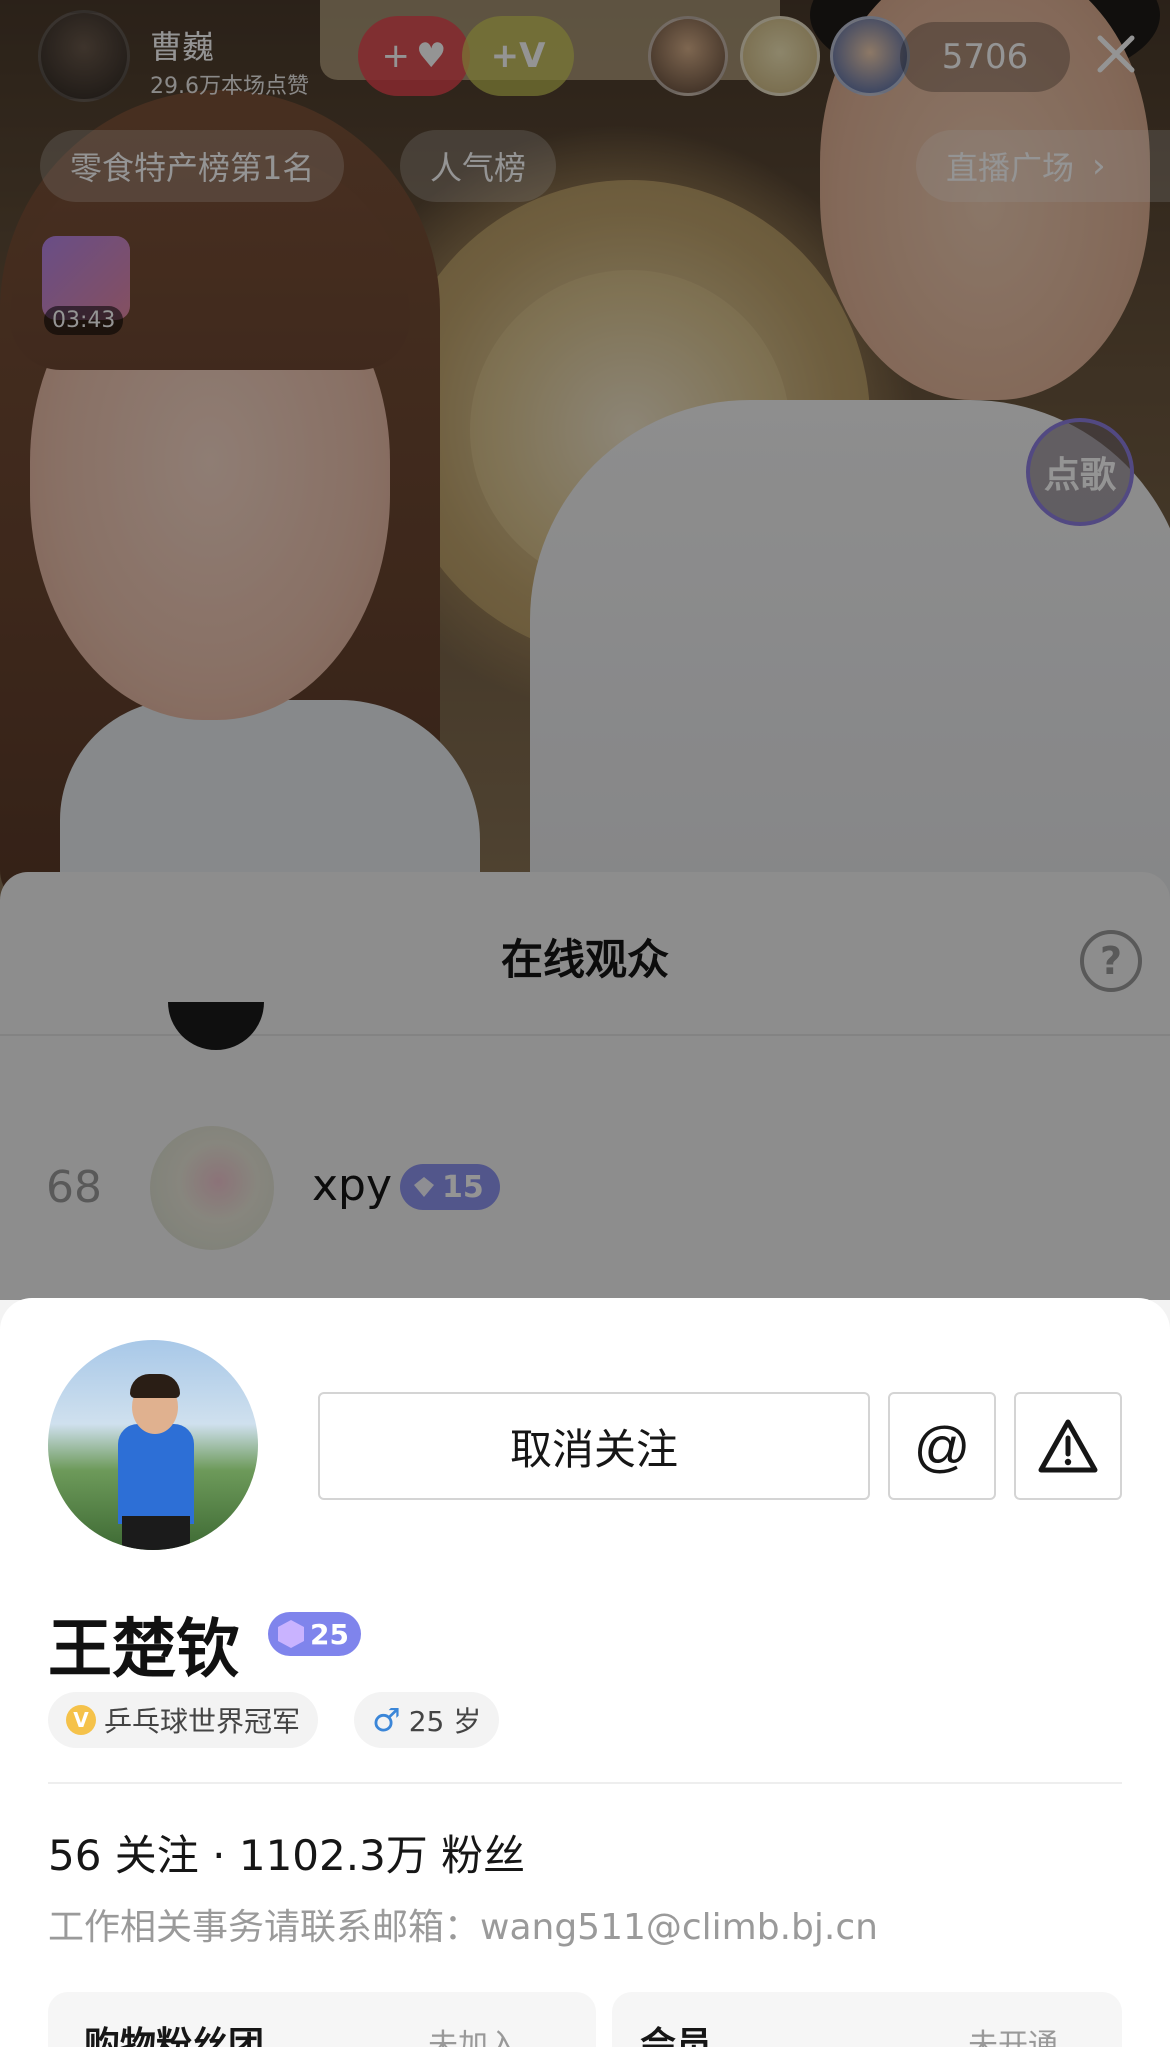  I want to click on membership-tile: 会员 未开通, so click(867, 2019).